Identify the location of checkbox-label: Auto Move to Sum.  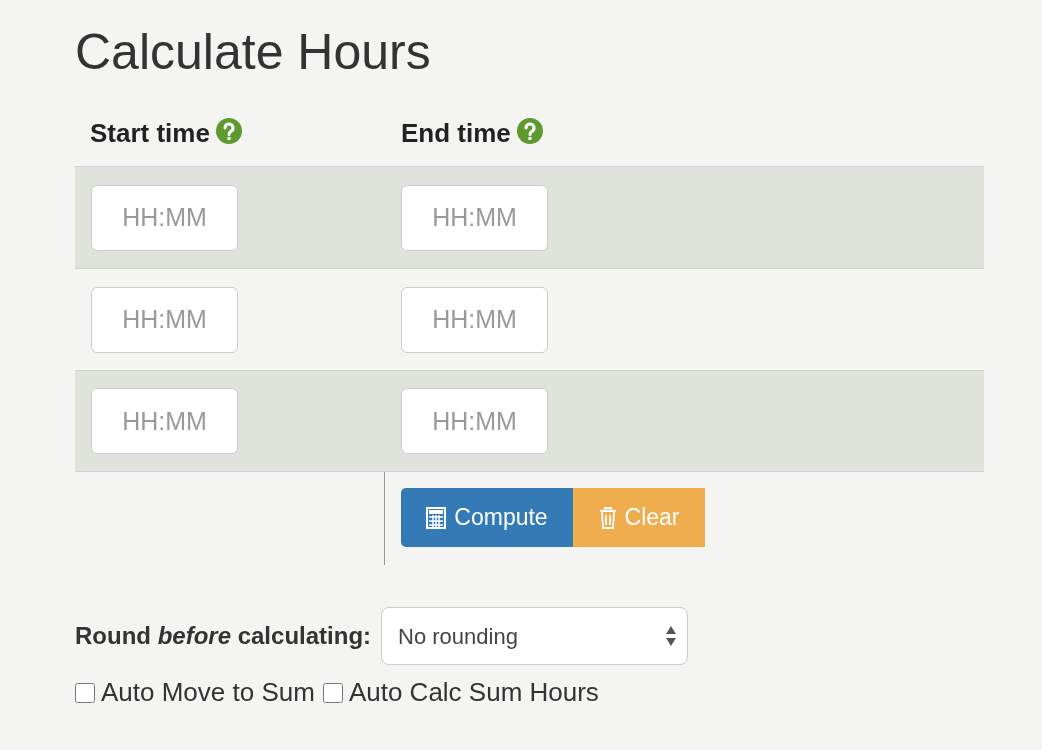
(208, 692).